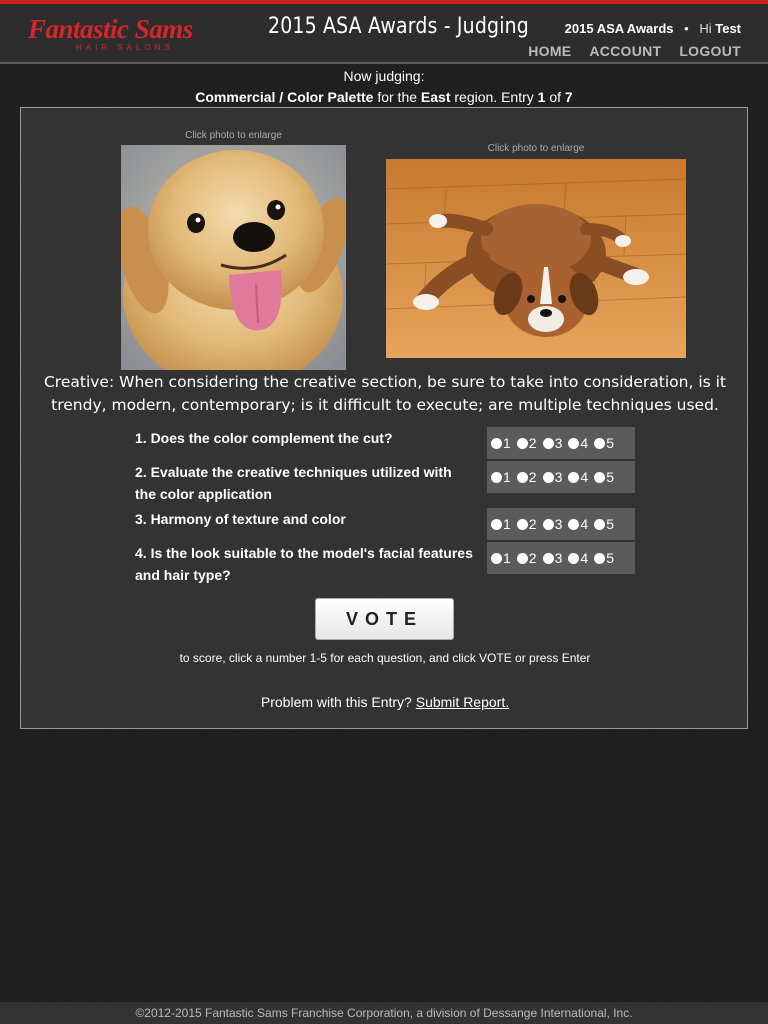 The width and height of the screenshot is (768, 1024). What do you see at coordinates (549, 51) in the screenshot?
I see `nav-home: HOME` at bounding box center [549, 51].